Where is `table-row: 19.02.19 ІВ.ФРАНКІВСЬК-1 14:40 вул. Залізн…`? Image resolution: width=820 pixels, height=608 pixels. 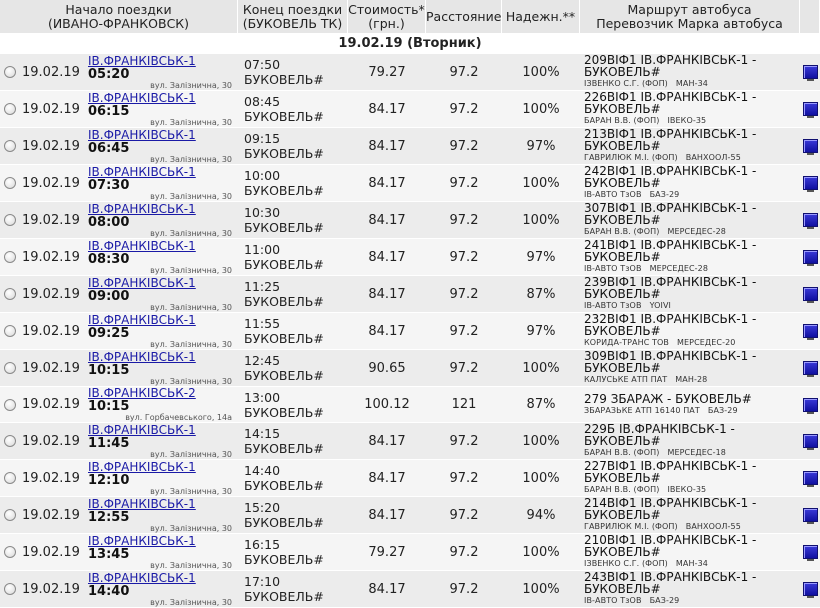 table-row: 19.02.19 ІВ.ФРАНКІВСЬК-1 14:40 вул. Залізн… is located at coordinates (410, 589).